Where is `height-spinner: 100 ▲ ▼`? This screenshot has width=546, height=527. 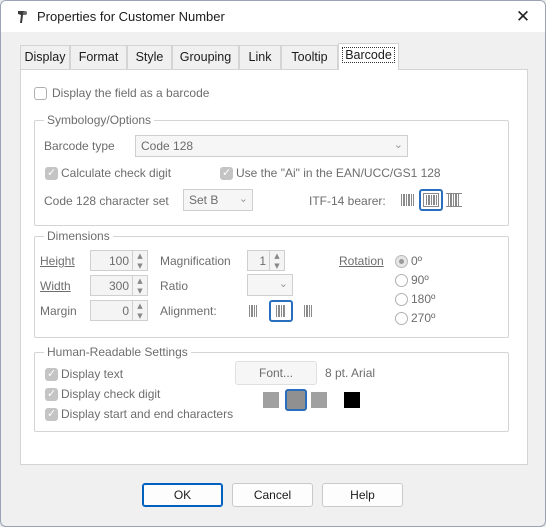 height-spinner: 100 ▲ ▼ is located at coordinates (119, 260).